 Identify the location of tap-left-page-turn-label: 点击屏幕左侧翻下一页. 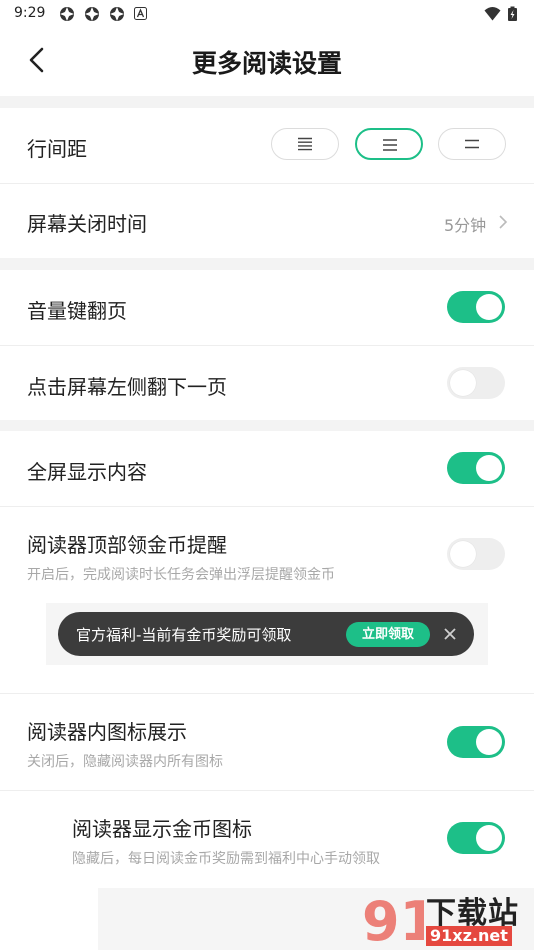
(127, 387).